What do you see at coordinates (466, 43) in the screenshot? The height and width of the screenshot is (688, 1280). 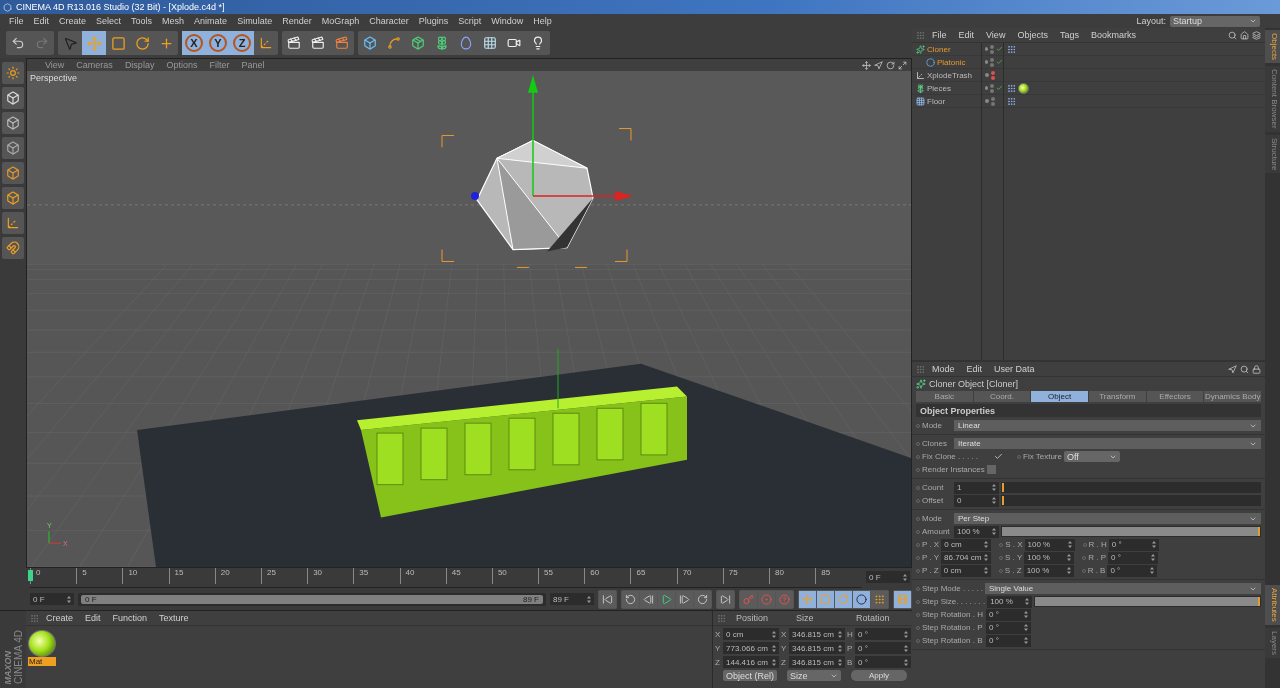 I see `blob-icon` at bounding box center [466, 43].